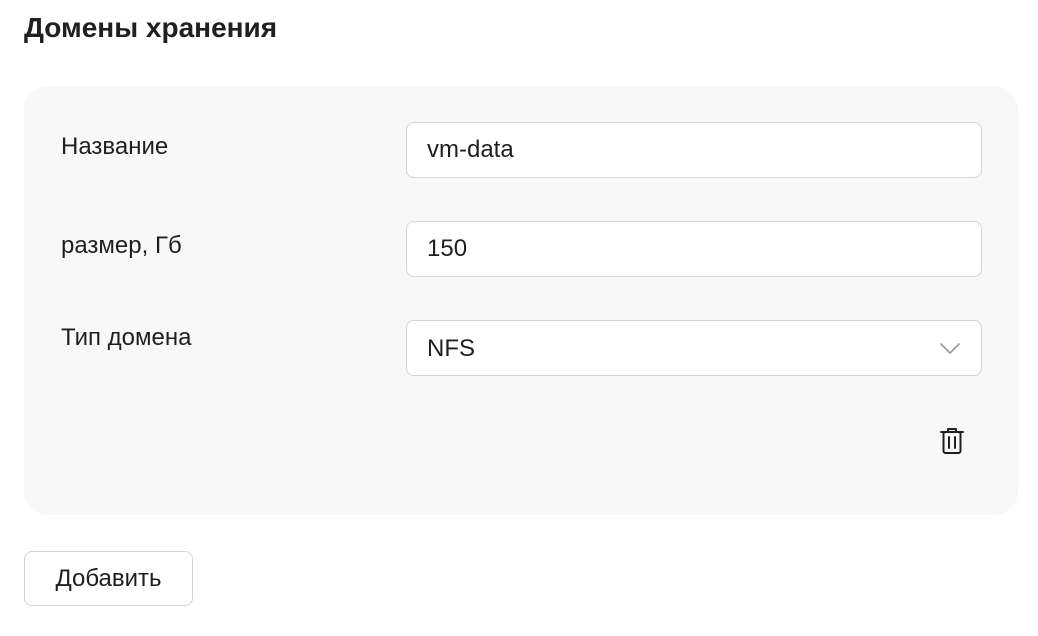  What do you see at coordinates (115, 146) in the screenshot?
I see `name-label: Название` at bounding box center [115, 146].